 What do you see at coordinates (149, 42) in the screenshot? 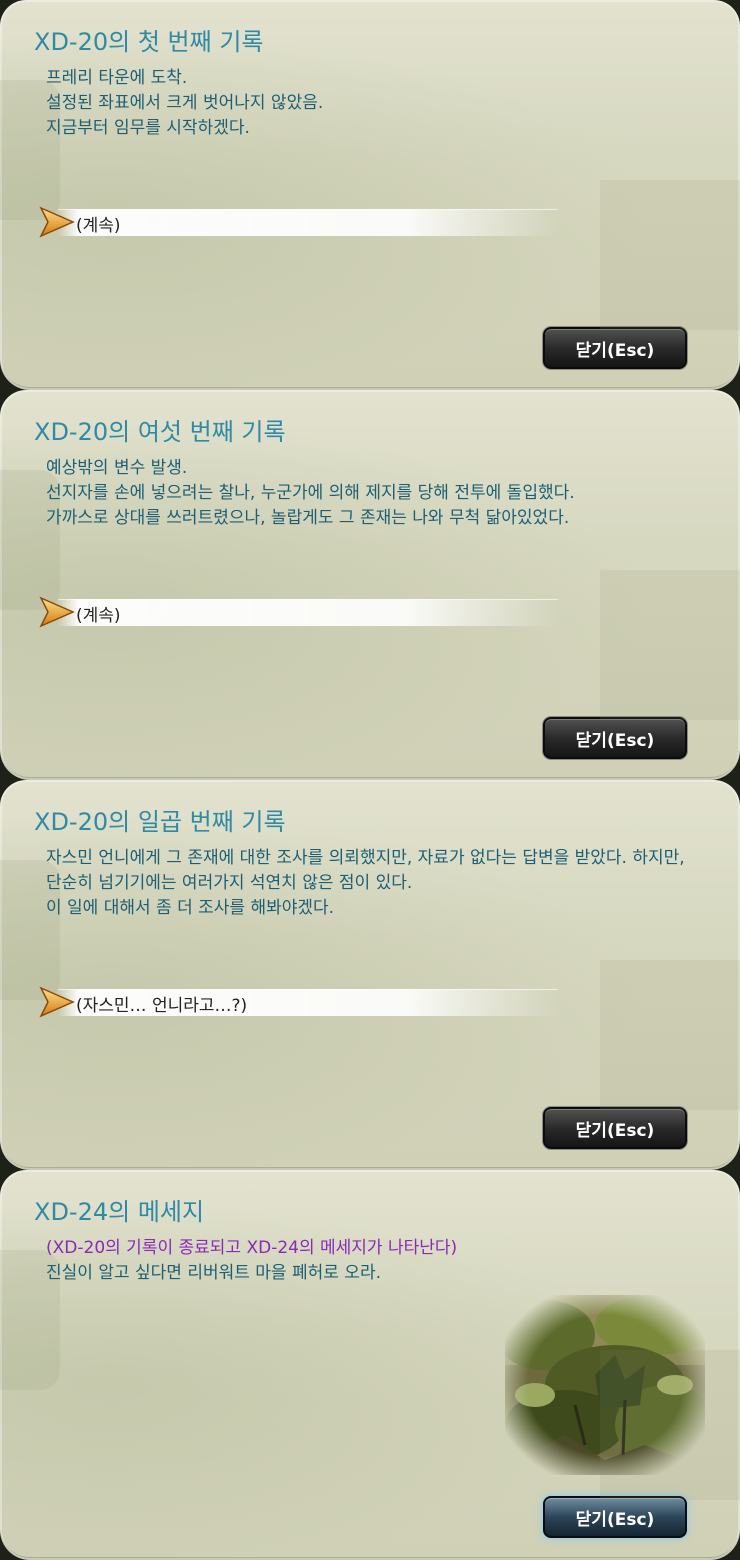
I see `dialog-title: XD-20의 첫 번째 기록` at bounding box center [149, 42].